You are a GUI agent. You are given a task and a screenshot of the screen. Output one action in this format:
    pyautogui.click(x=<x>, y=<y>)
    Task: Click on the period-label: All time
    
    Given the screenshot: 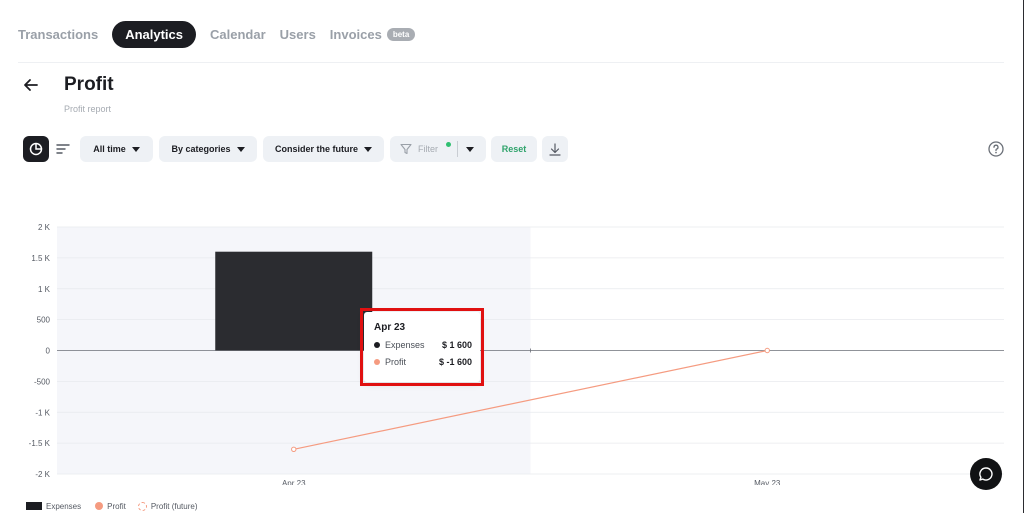 What is the action you would take?
    pyautogui.click(x=109, y=149)
    